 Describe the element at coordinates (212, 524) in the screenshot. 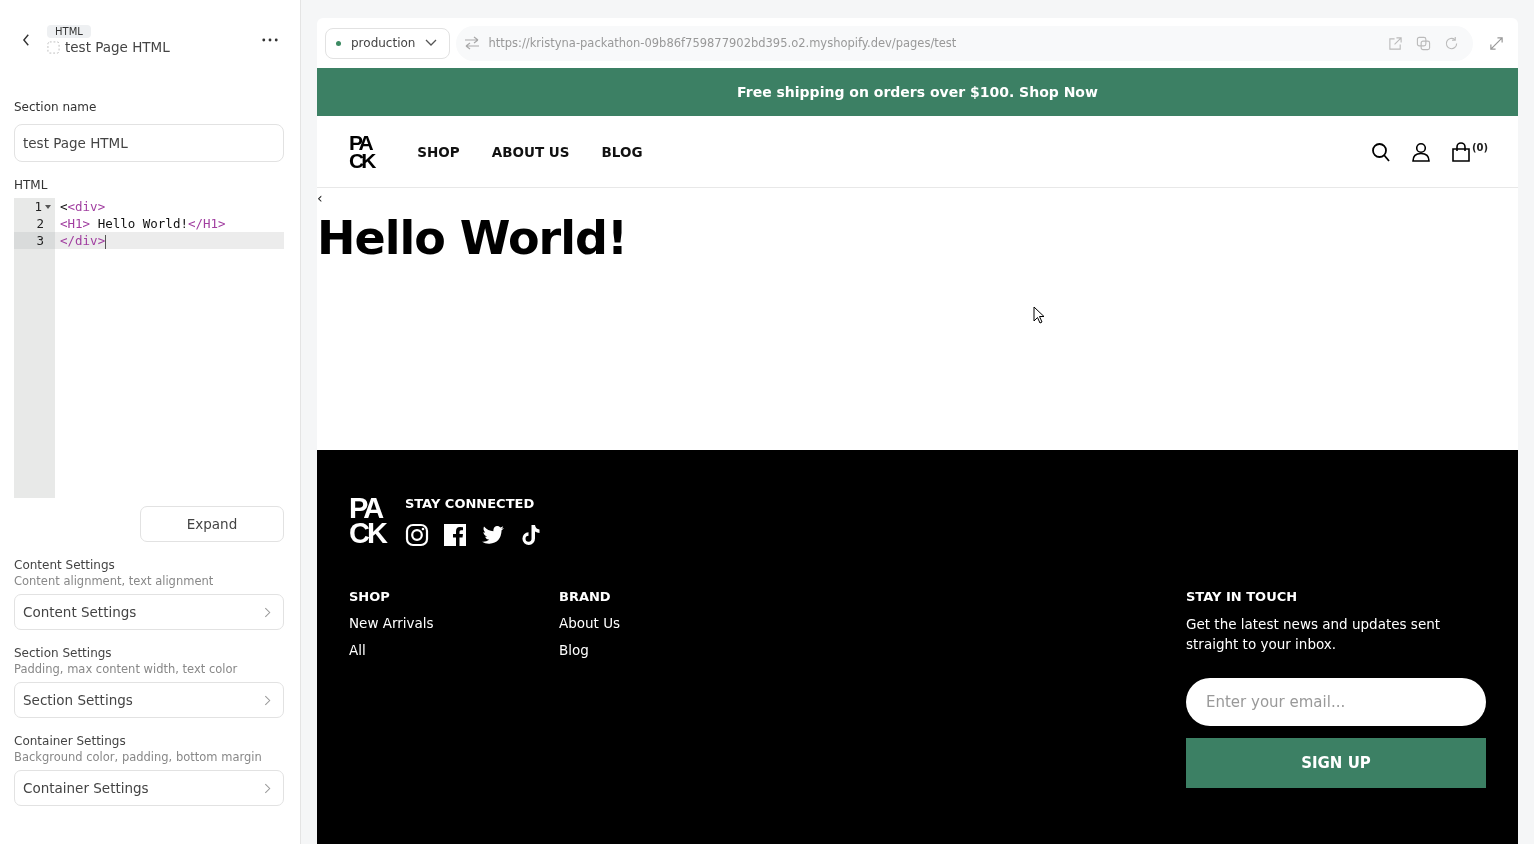

I see `expand-button: Expand` at that location.